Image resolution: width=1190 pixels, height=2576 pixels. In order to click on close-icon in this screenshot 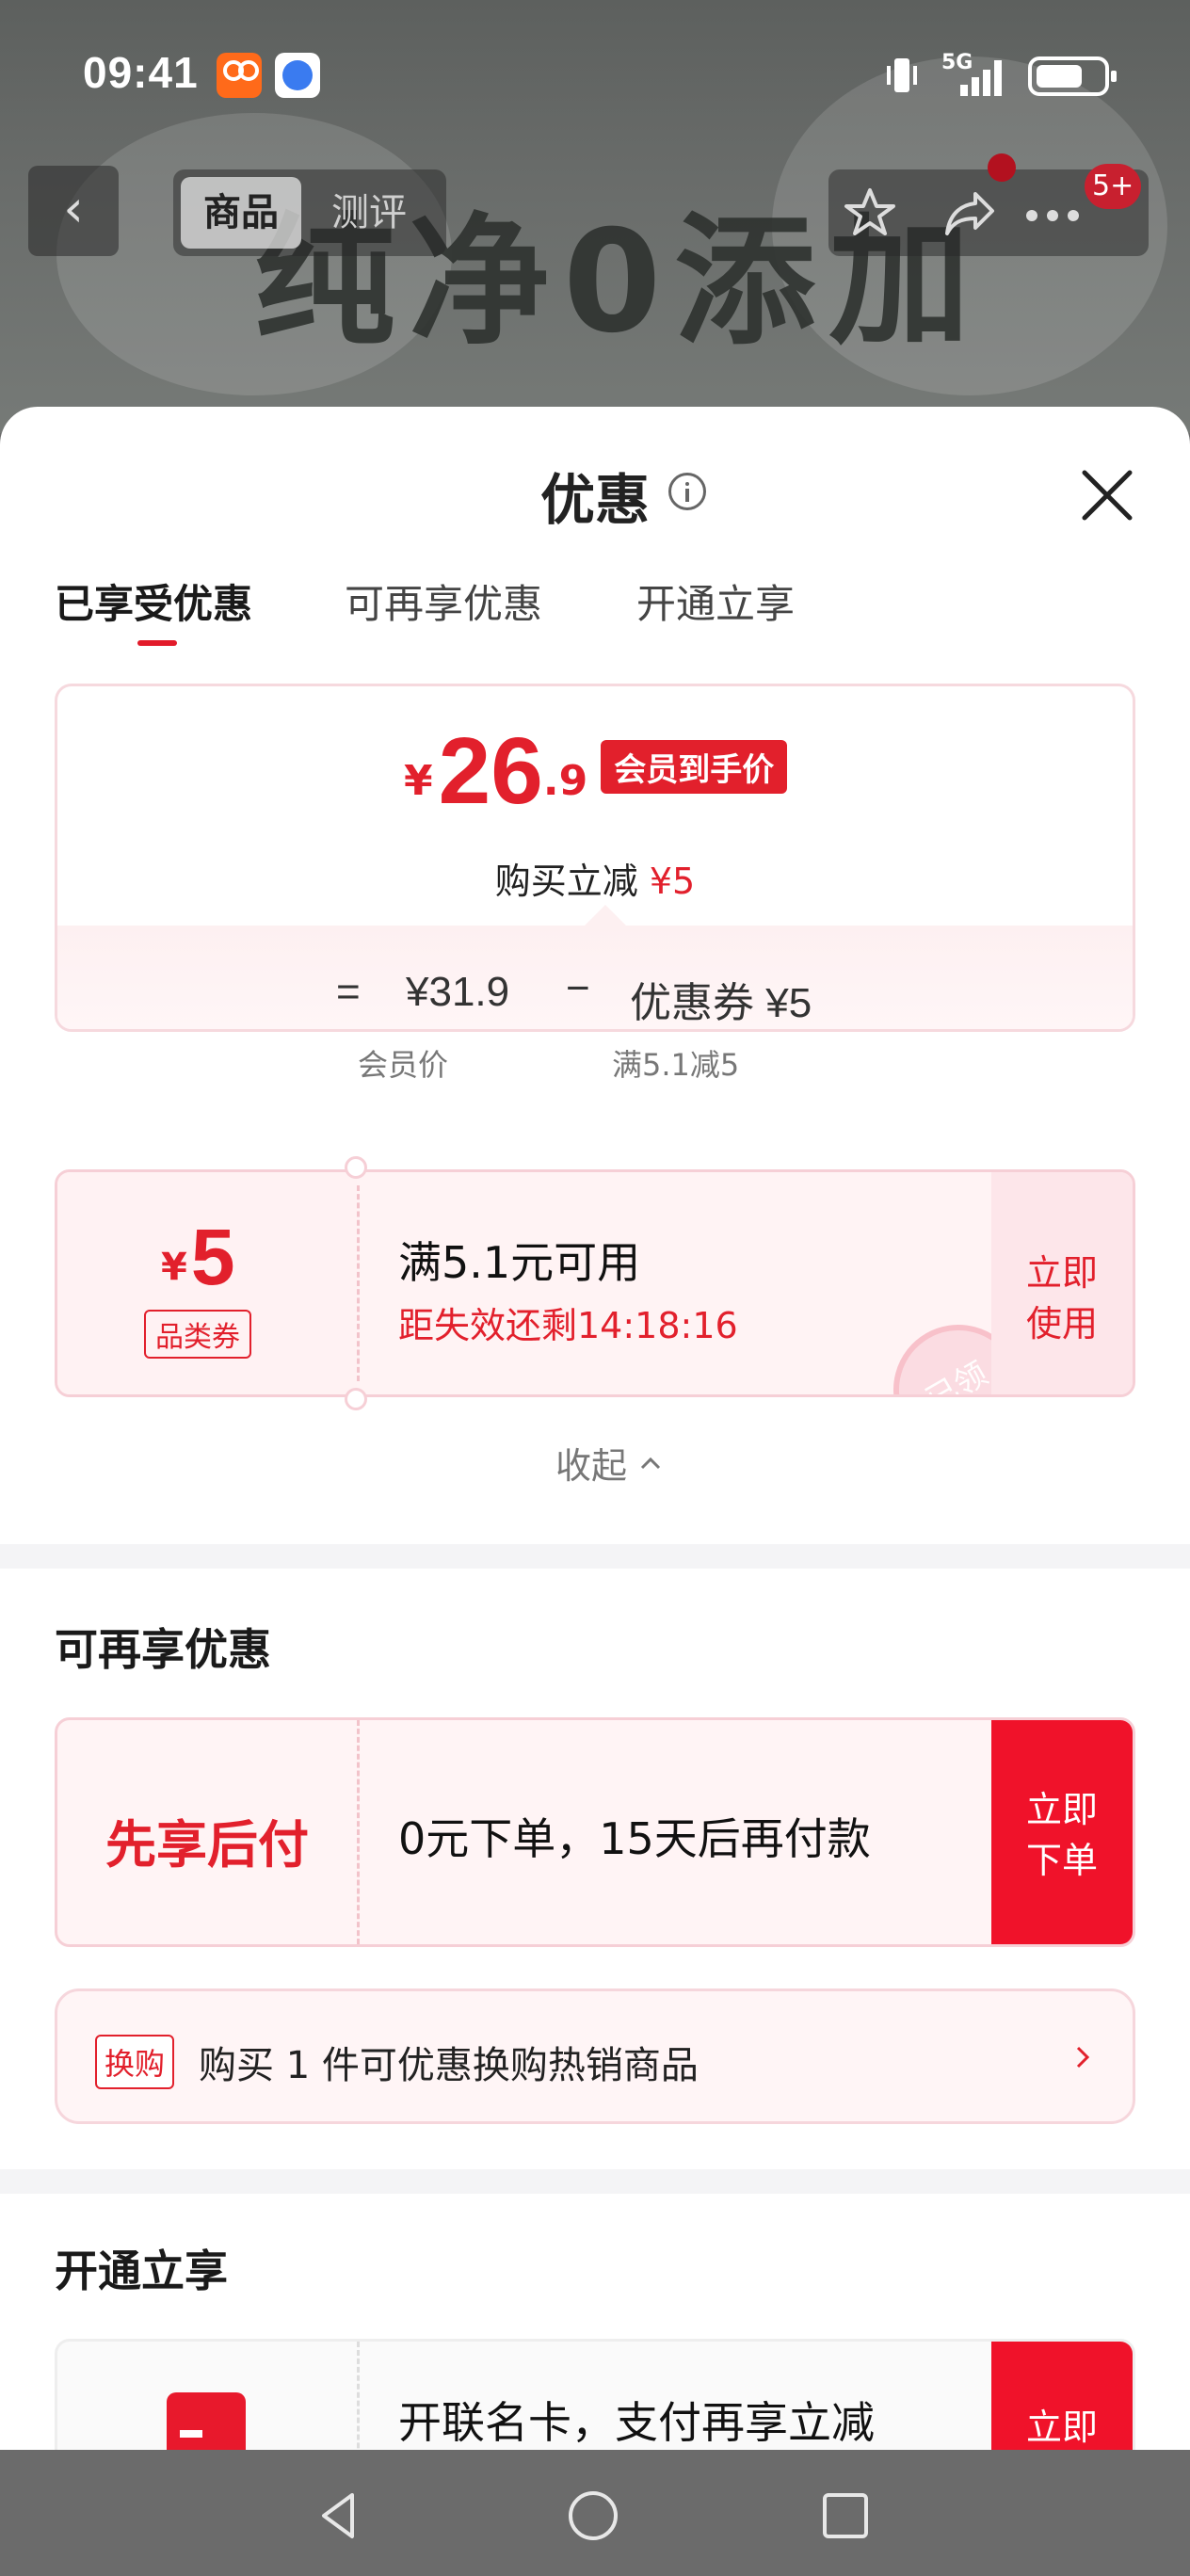, I will do `click(1107, 495)`.